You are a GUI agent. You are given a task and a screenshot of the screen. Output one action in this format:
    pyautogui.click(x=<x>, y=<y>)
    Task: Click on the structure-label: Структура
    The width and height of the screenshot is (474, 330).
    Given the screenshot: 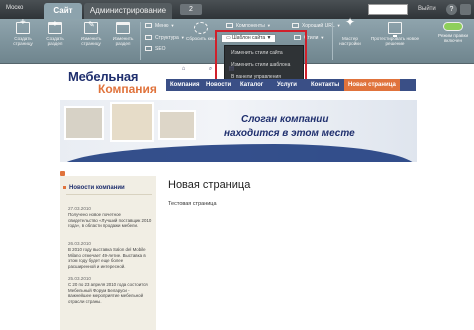 What is the action you would take?
    pyautogui.click(x=167, y=38)
    